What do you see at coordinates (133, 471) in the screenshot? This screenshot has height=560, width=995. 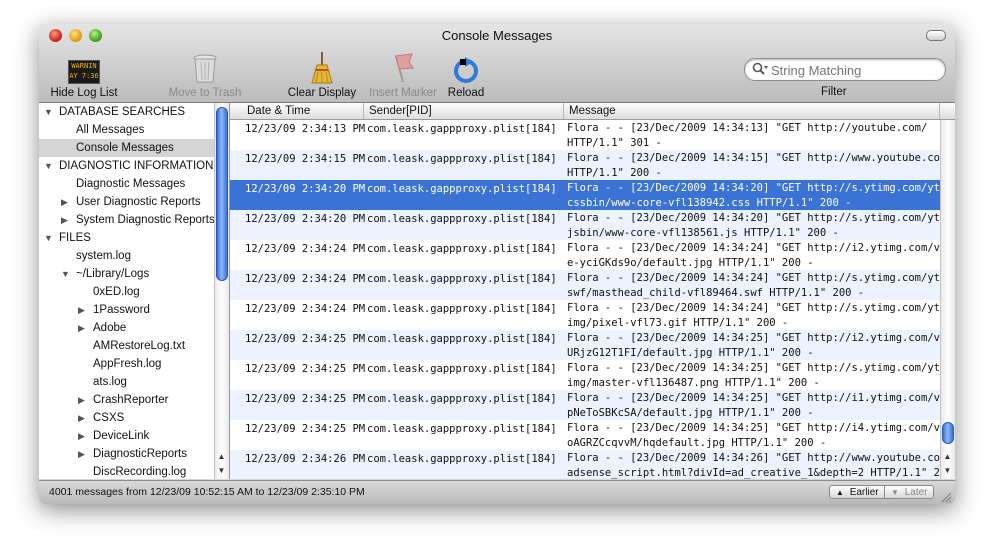 I see `sidebar-item: DiscRecording.log` at bounding box center [133, 471].